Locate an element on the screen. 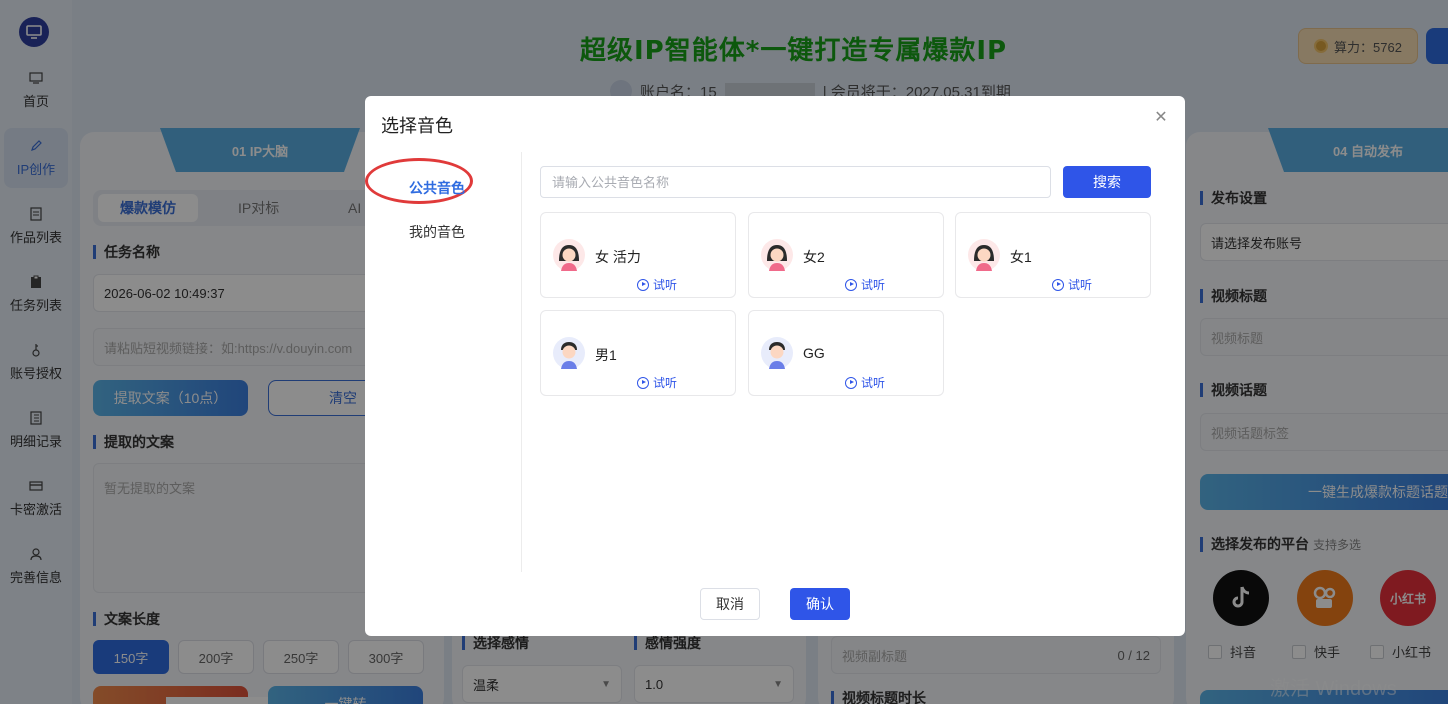 This screenshot has height=704, width=1448. search-button: 搜索 is located at coordinates (1107, 182).